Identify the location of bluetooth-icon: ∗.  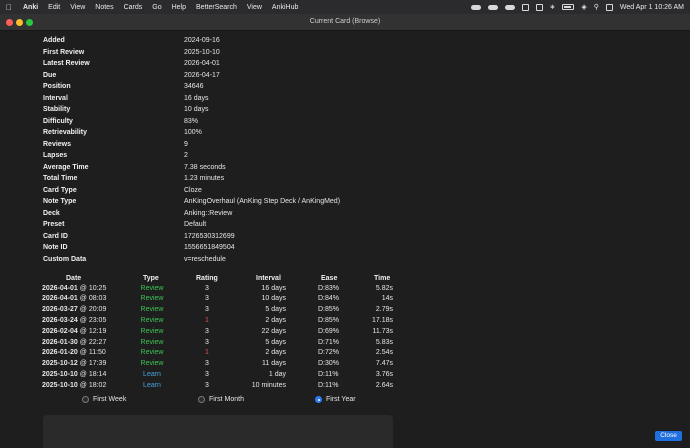
(553, 7).